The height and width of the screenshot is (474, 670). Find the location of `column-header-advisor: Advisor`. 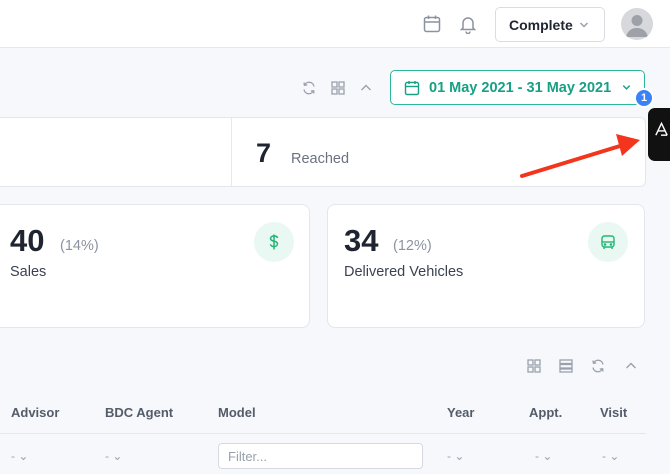

column-header-advisor: Advisor is located at coordinates (35, 412).